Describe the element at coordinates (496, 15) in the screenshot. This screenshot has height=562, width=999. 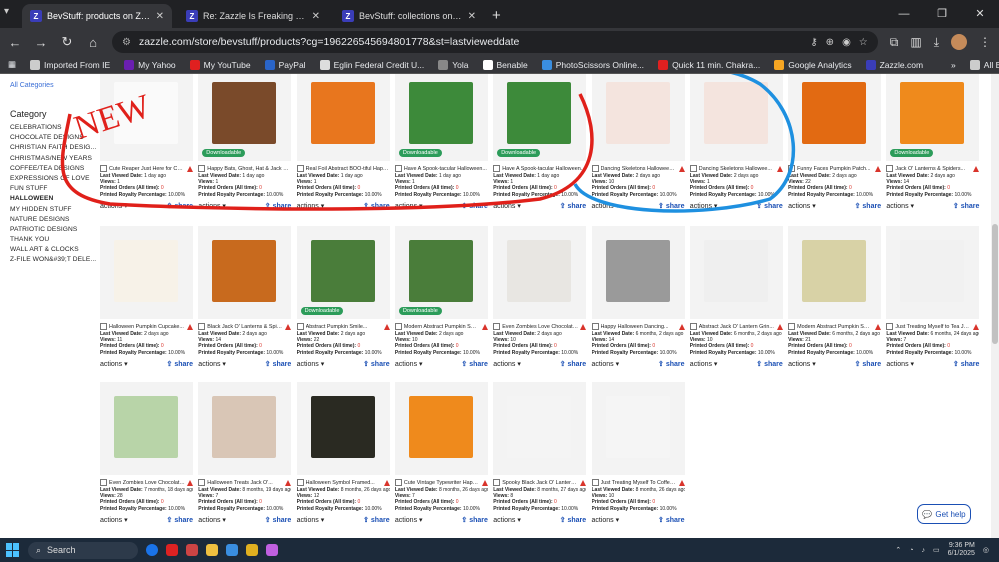
I see `new-tab-button: +` at that location.